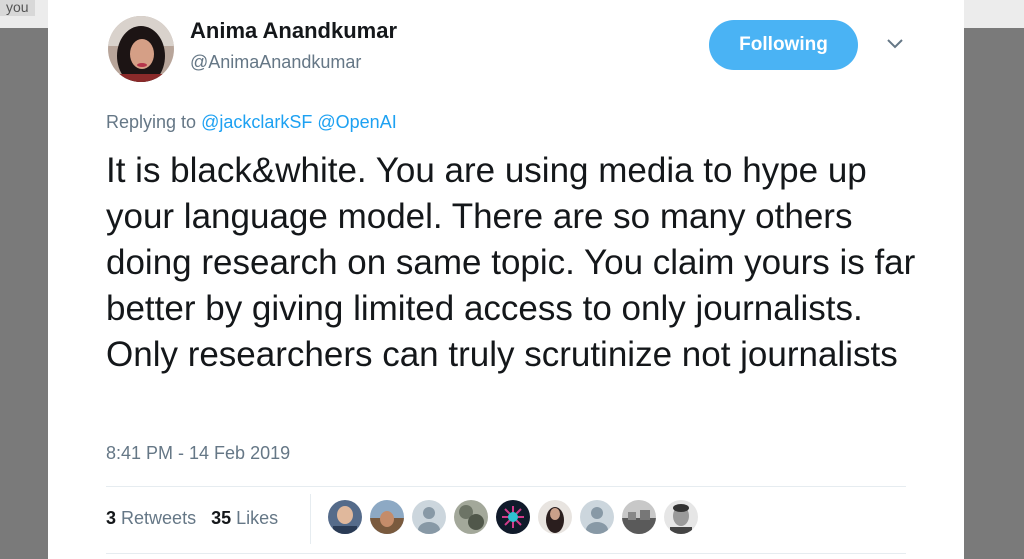 Image resolution: width=1024 pixels, height=559 pixels. I want to click on like-label: Likes, so click(257, 518).